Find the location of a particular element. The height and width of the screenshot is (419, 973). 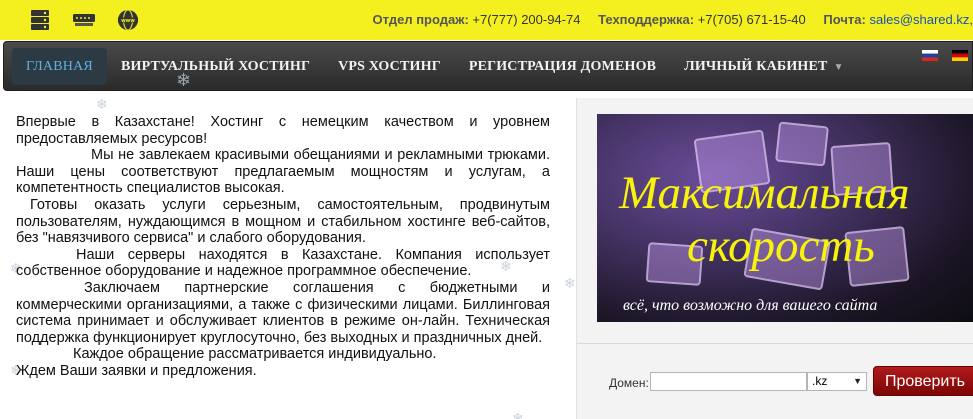

network-switch-icon is located at coordinates (84, 20).